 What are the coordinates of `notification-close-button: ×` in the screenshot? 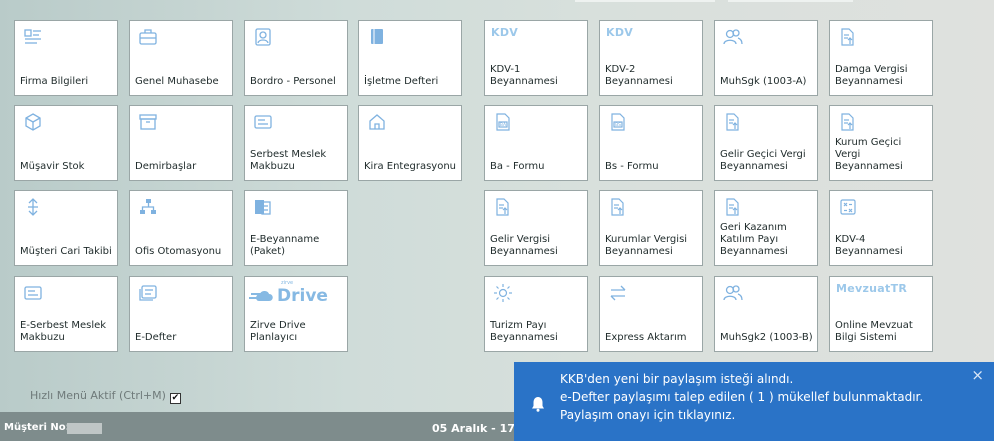 It's located at (977, 375).